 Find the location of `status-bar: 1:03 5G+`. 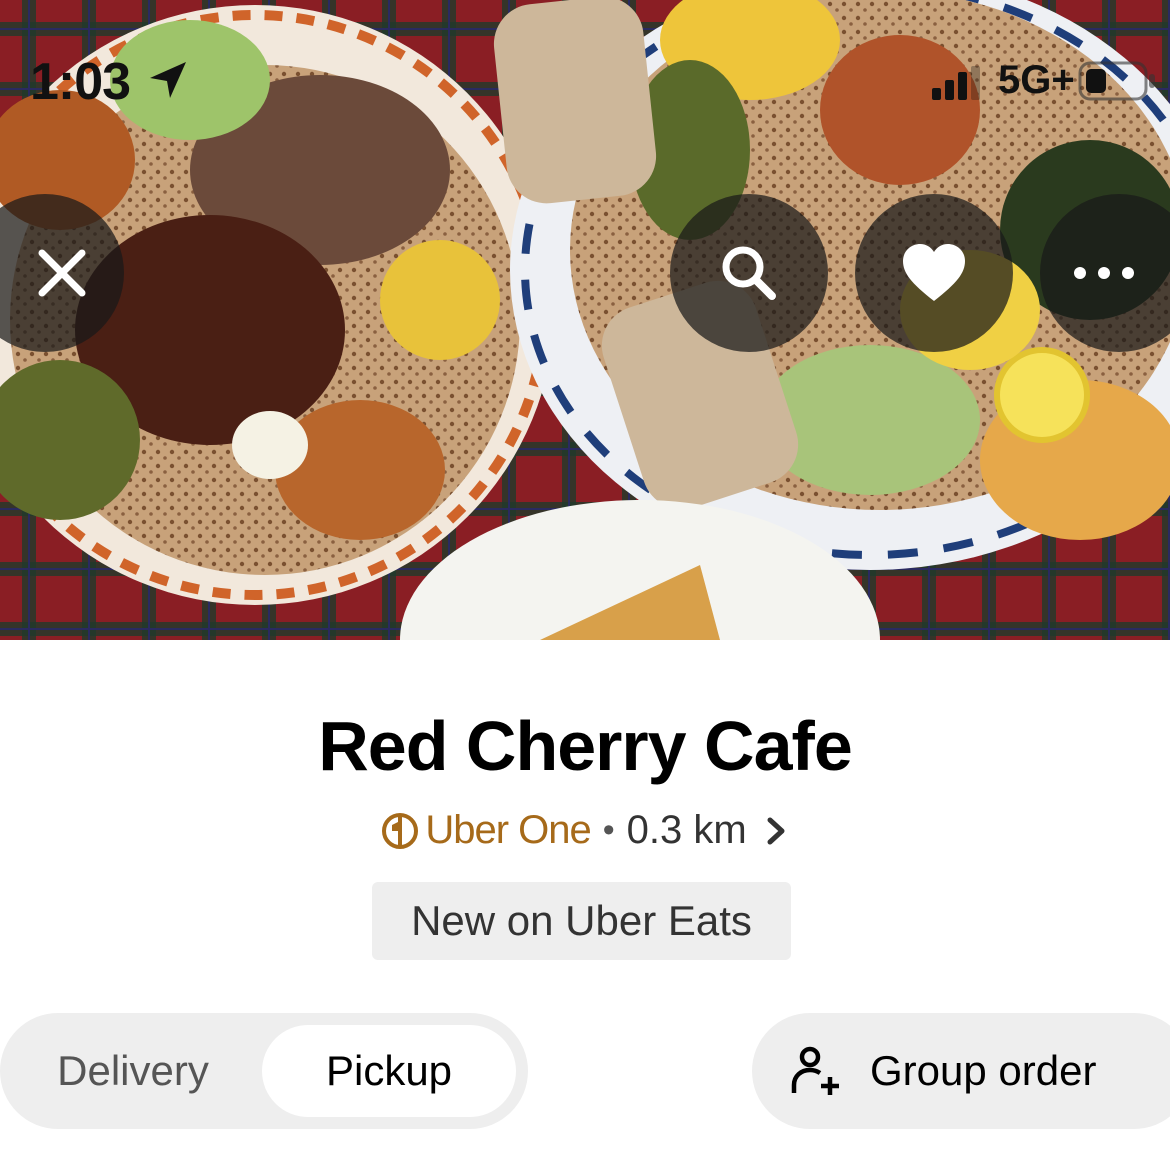

status-bar: 1:03 5G+ is located at coordinates (585, 82).